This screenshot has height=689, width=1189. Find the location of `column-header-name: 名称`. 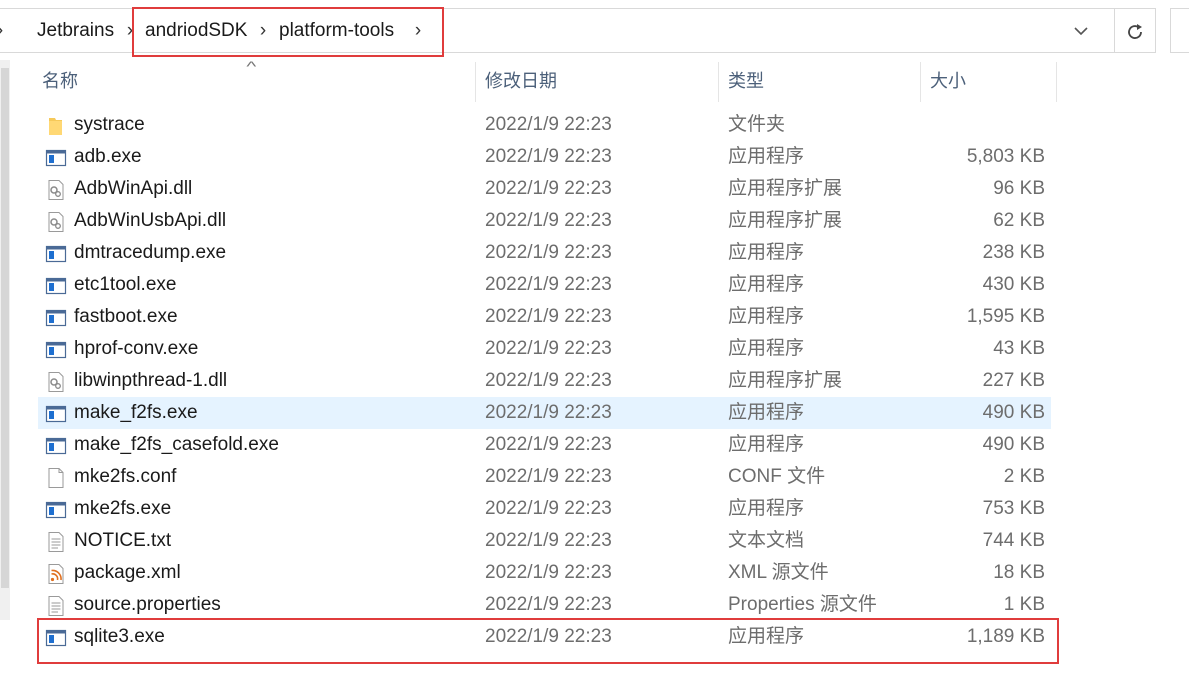

column-header-name: 名称 is located at coordinates (60, 81).